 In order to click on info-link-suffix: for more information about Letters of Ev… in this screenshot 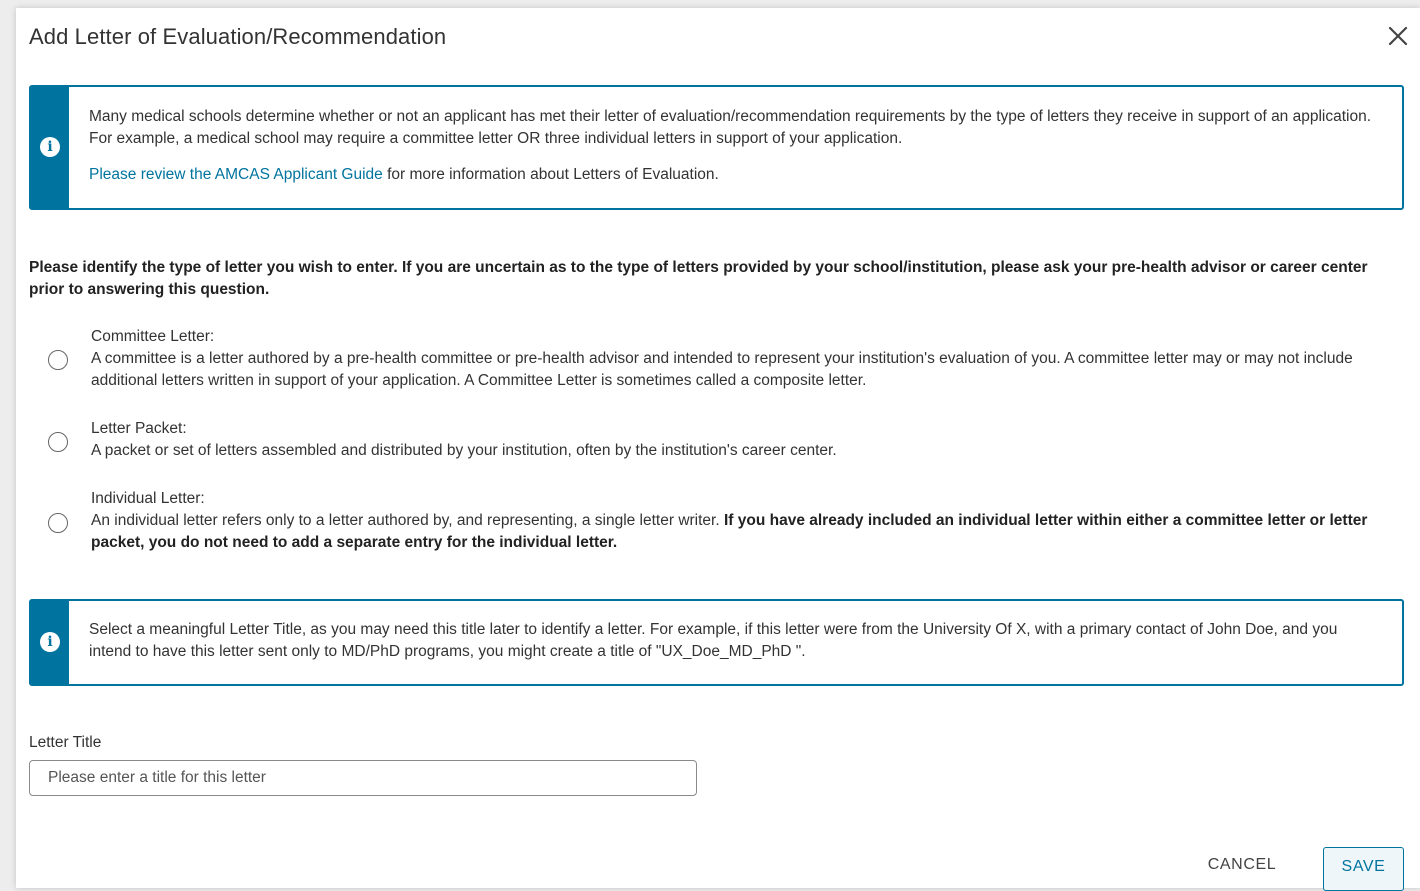, I will do `click(550, 174)`.